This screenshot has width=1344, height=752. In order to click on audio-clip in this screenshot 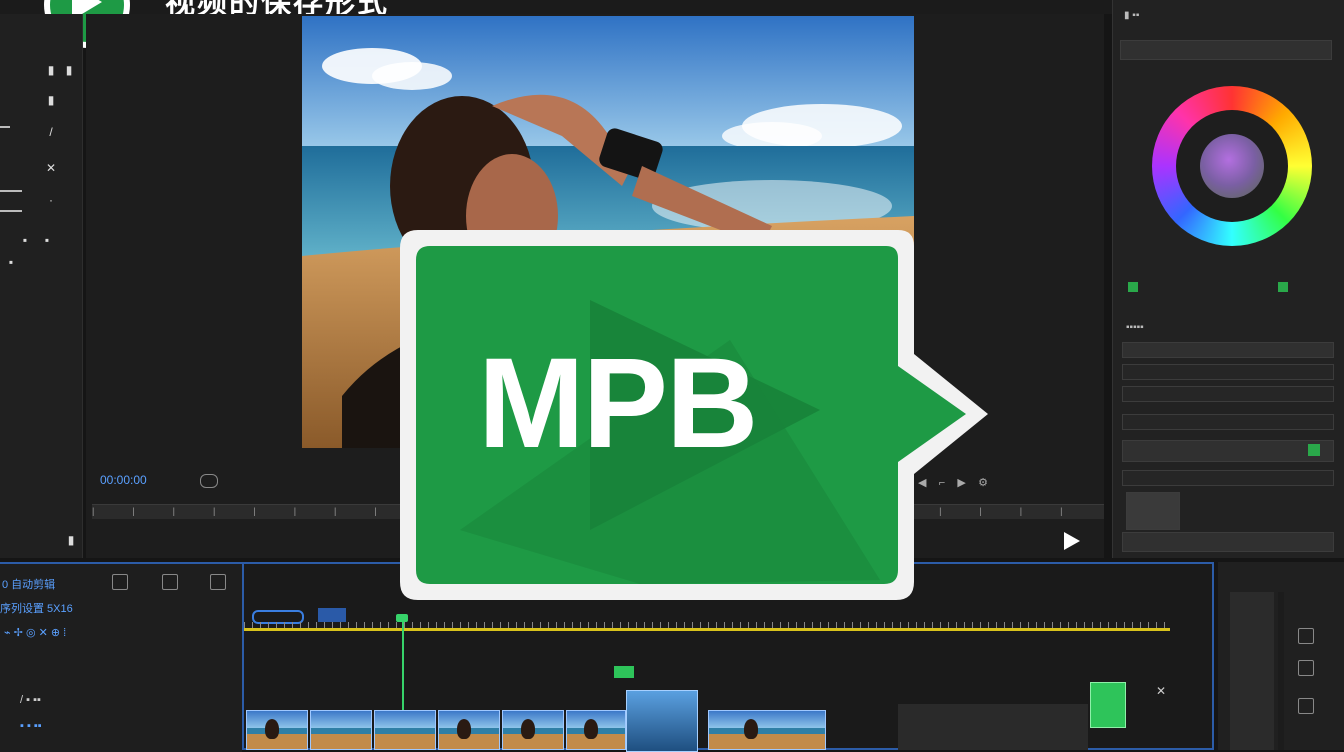, I will do `click(1108, 705)`.